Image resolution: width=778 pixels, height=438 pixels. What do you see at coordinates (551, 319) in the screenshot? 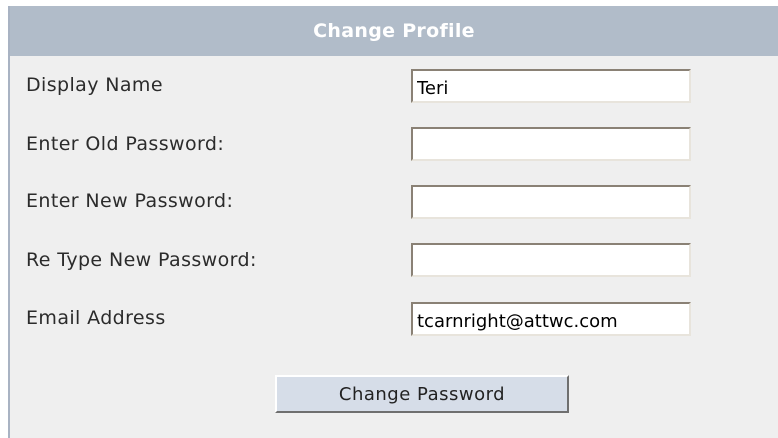
I see `email-input` at bounding box center [551, 319].